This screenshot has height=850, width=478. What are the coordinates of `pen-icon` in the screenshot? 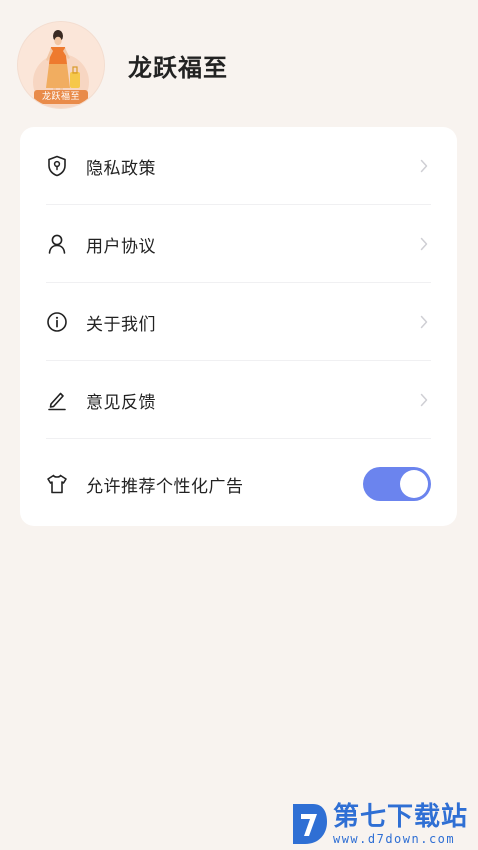 It's located at (57, 400).